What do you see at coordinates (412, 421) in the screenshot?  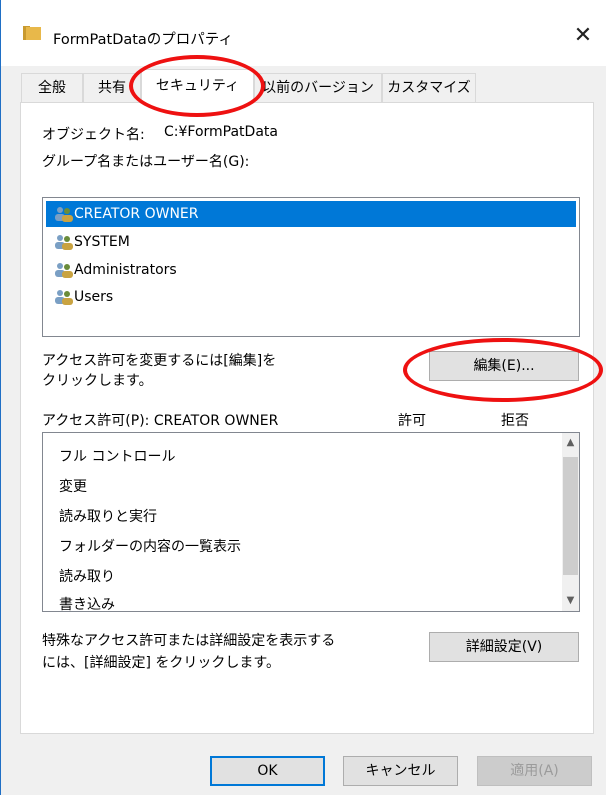 I see `allow-column-header: 許可` at bounding box center [412, 421].